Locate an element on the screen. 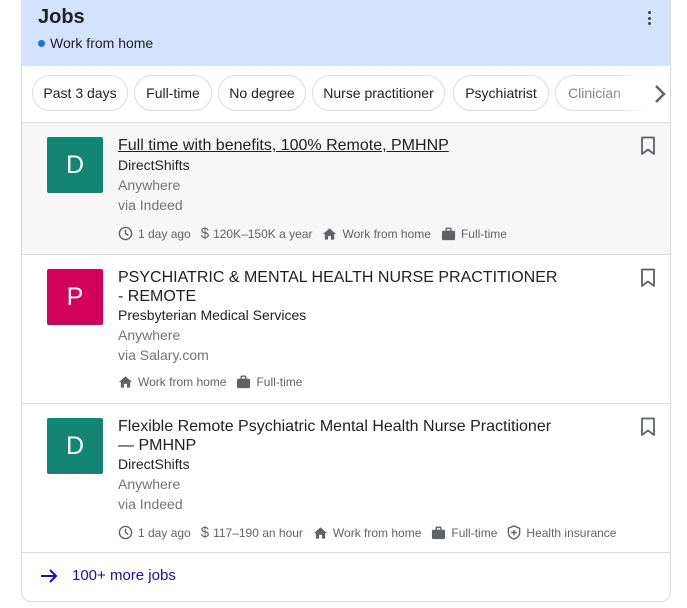  salary-meta: $ 117–190 an hour is located at coordinates (252, 532).